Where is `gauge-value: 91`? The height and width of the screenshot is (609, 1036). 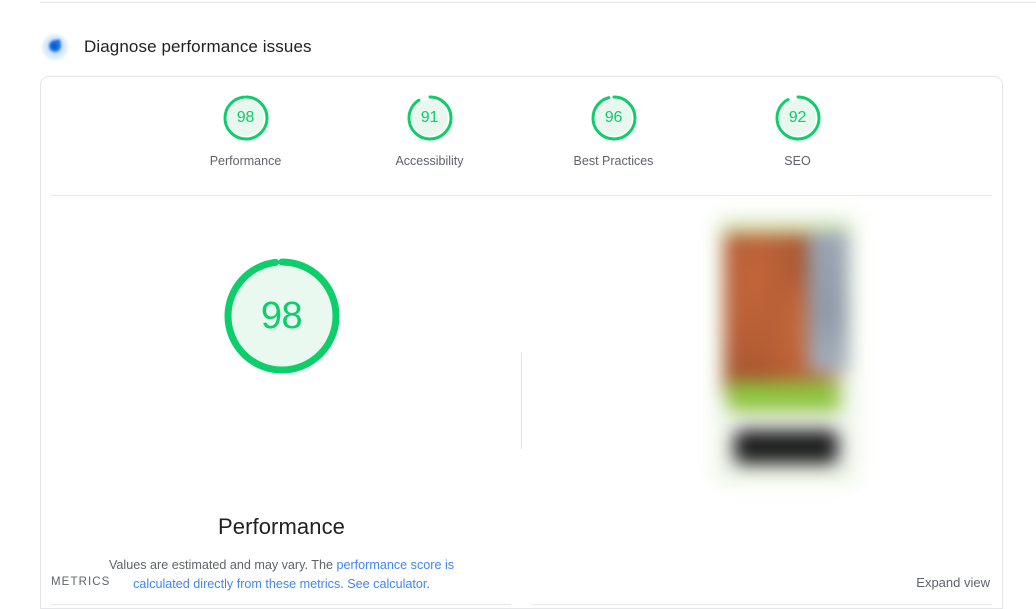 gauge-value: 91 is located at coordinates (429, 117).